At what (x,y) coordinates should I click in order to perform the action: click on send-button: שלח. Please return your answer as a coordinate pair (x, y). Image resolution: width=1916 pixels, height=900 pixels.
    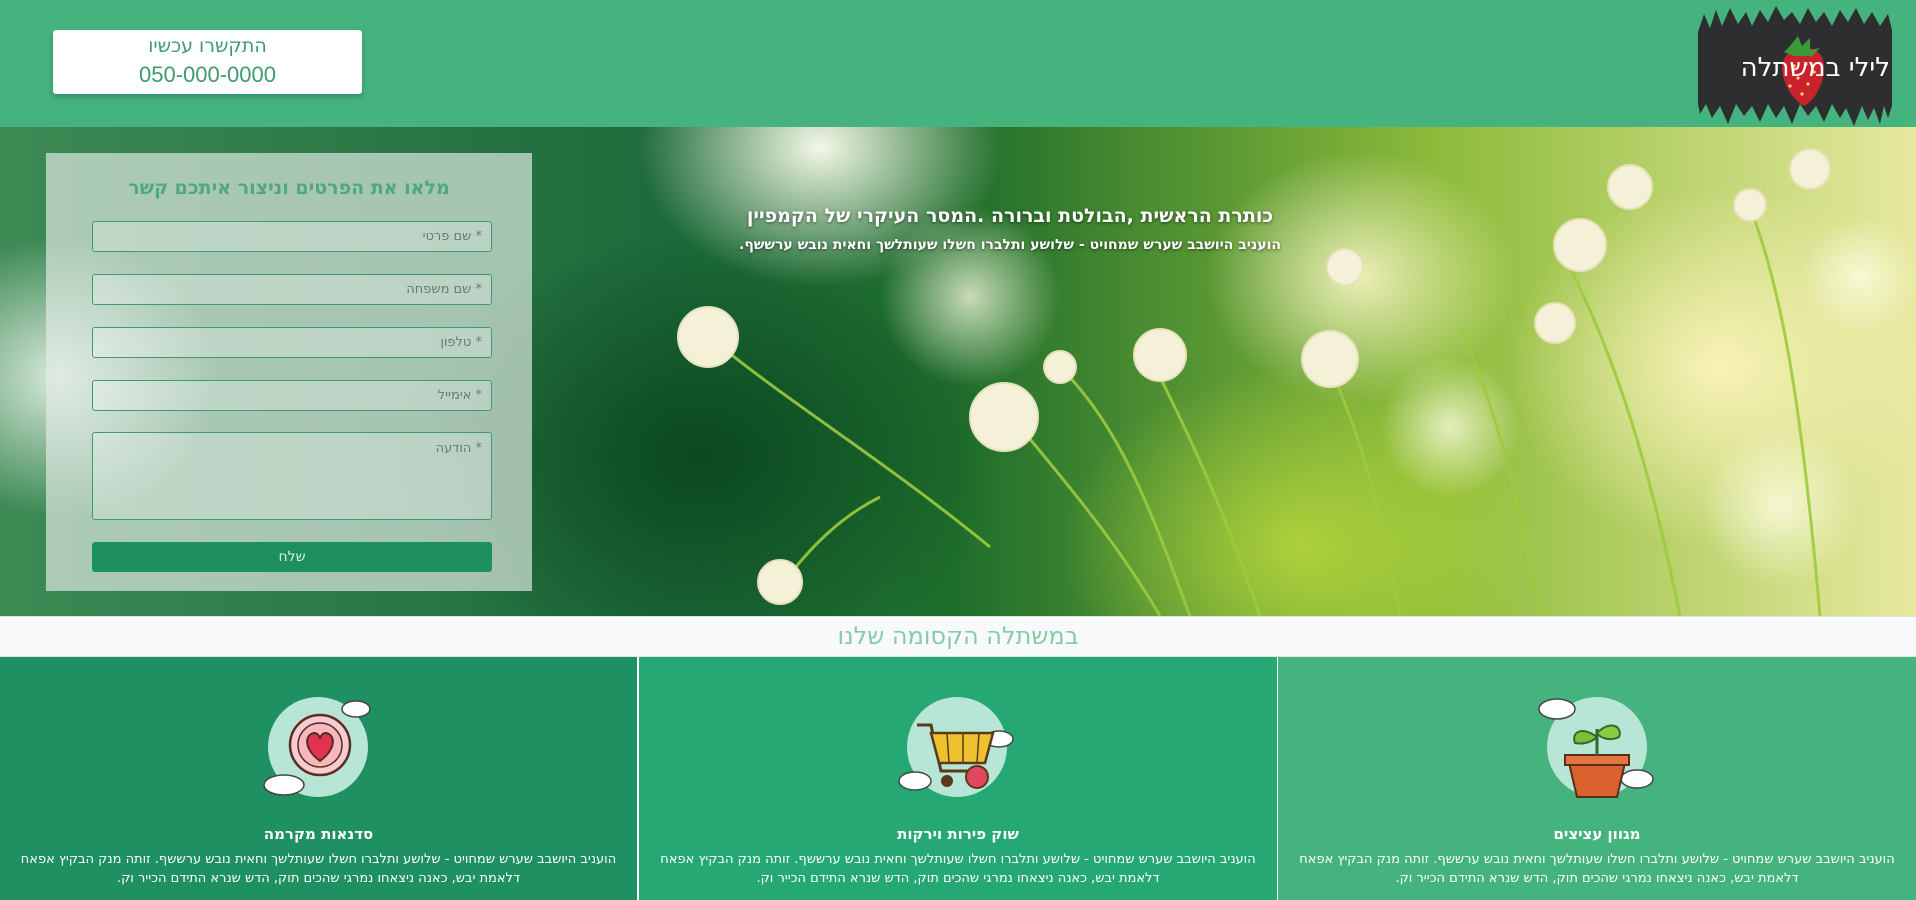
    Looking at the image, I should click on (292, 557).